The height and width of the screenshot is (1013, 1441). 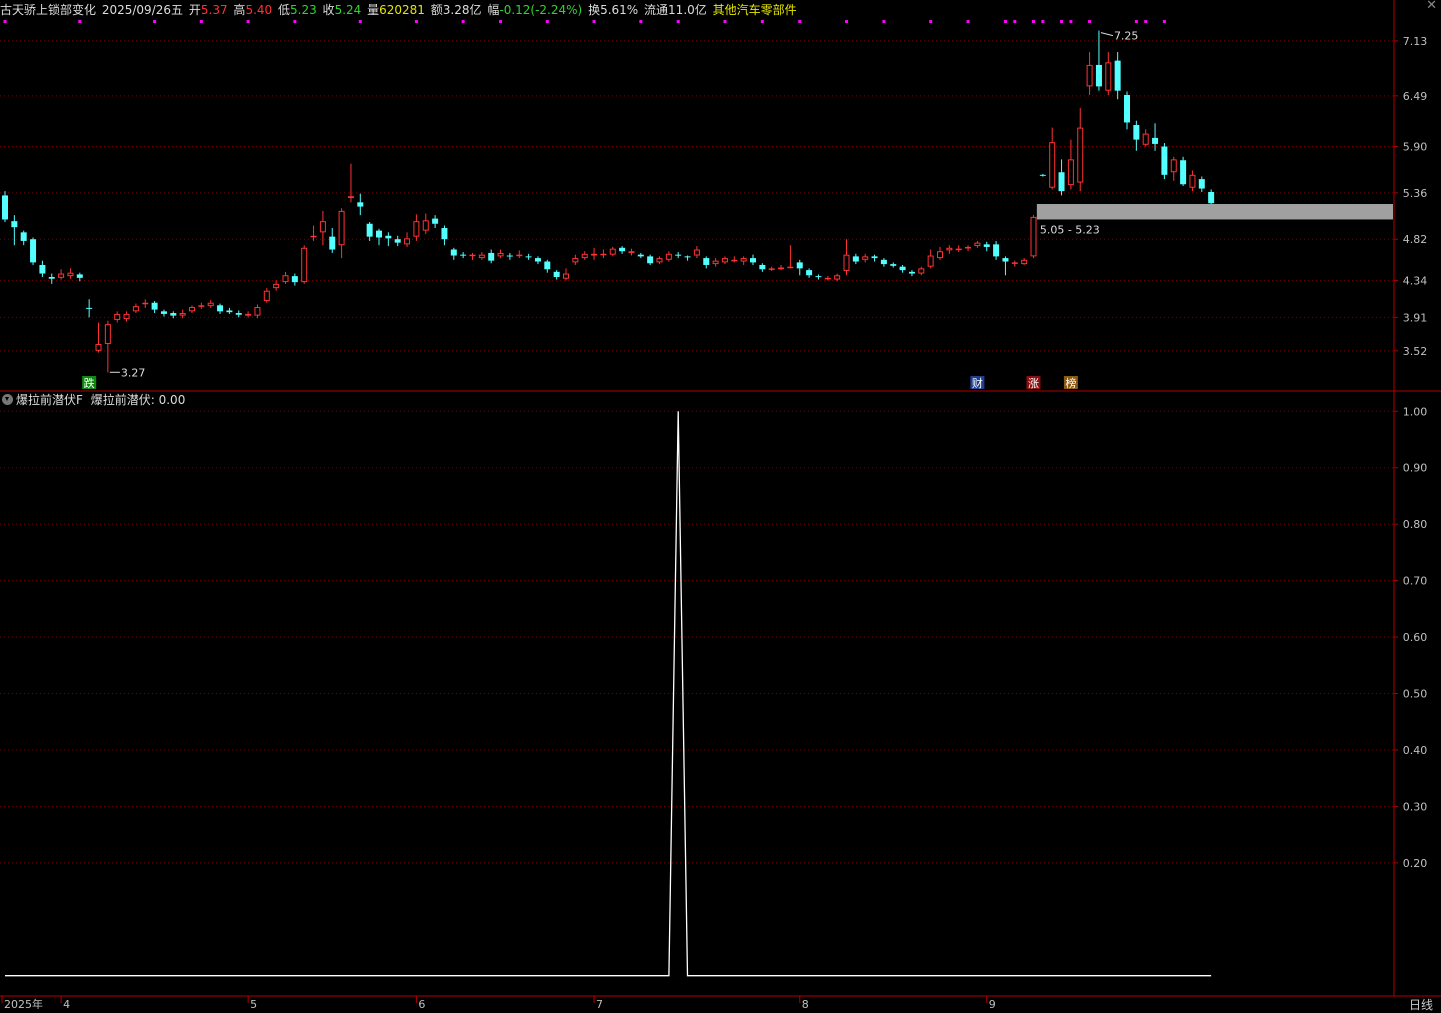 I want to click on price-tick-label: 6.49, so click(x=1415, y=96).